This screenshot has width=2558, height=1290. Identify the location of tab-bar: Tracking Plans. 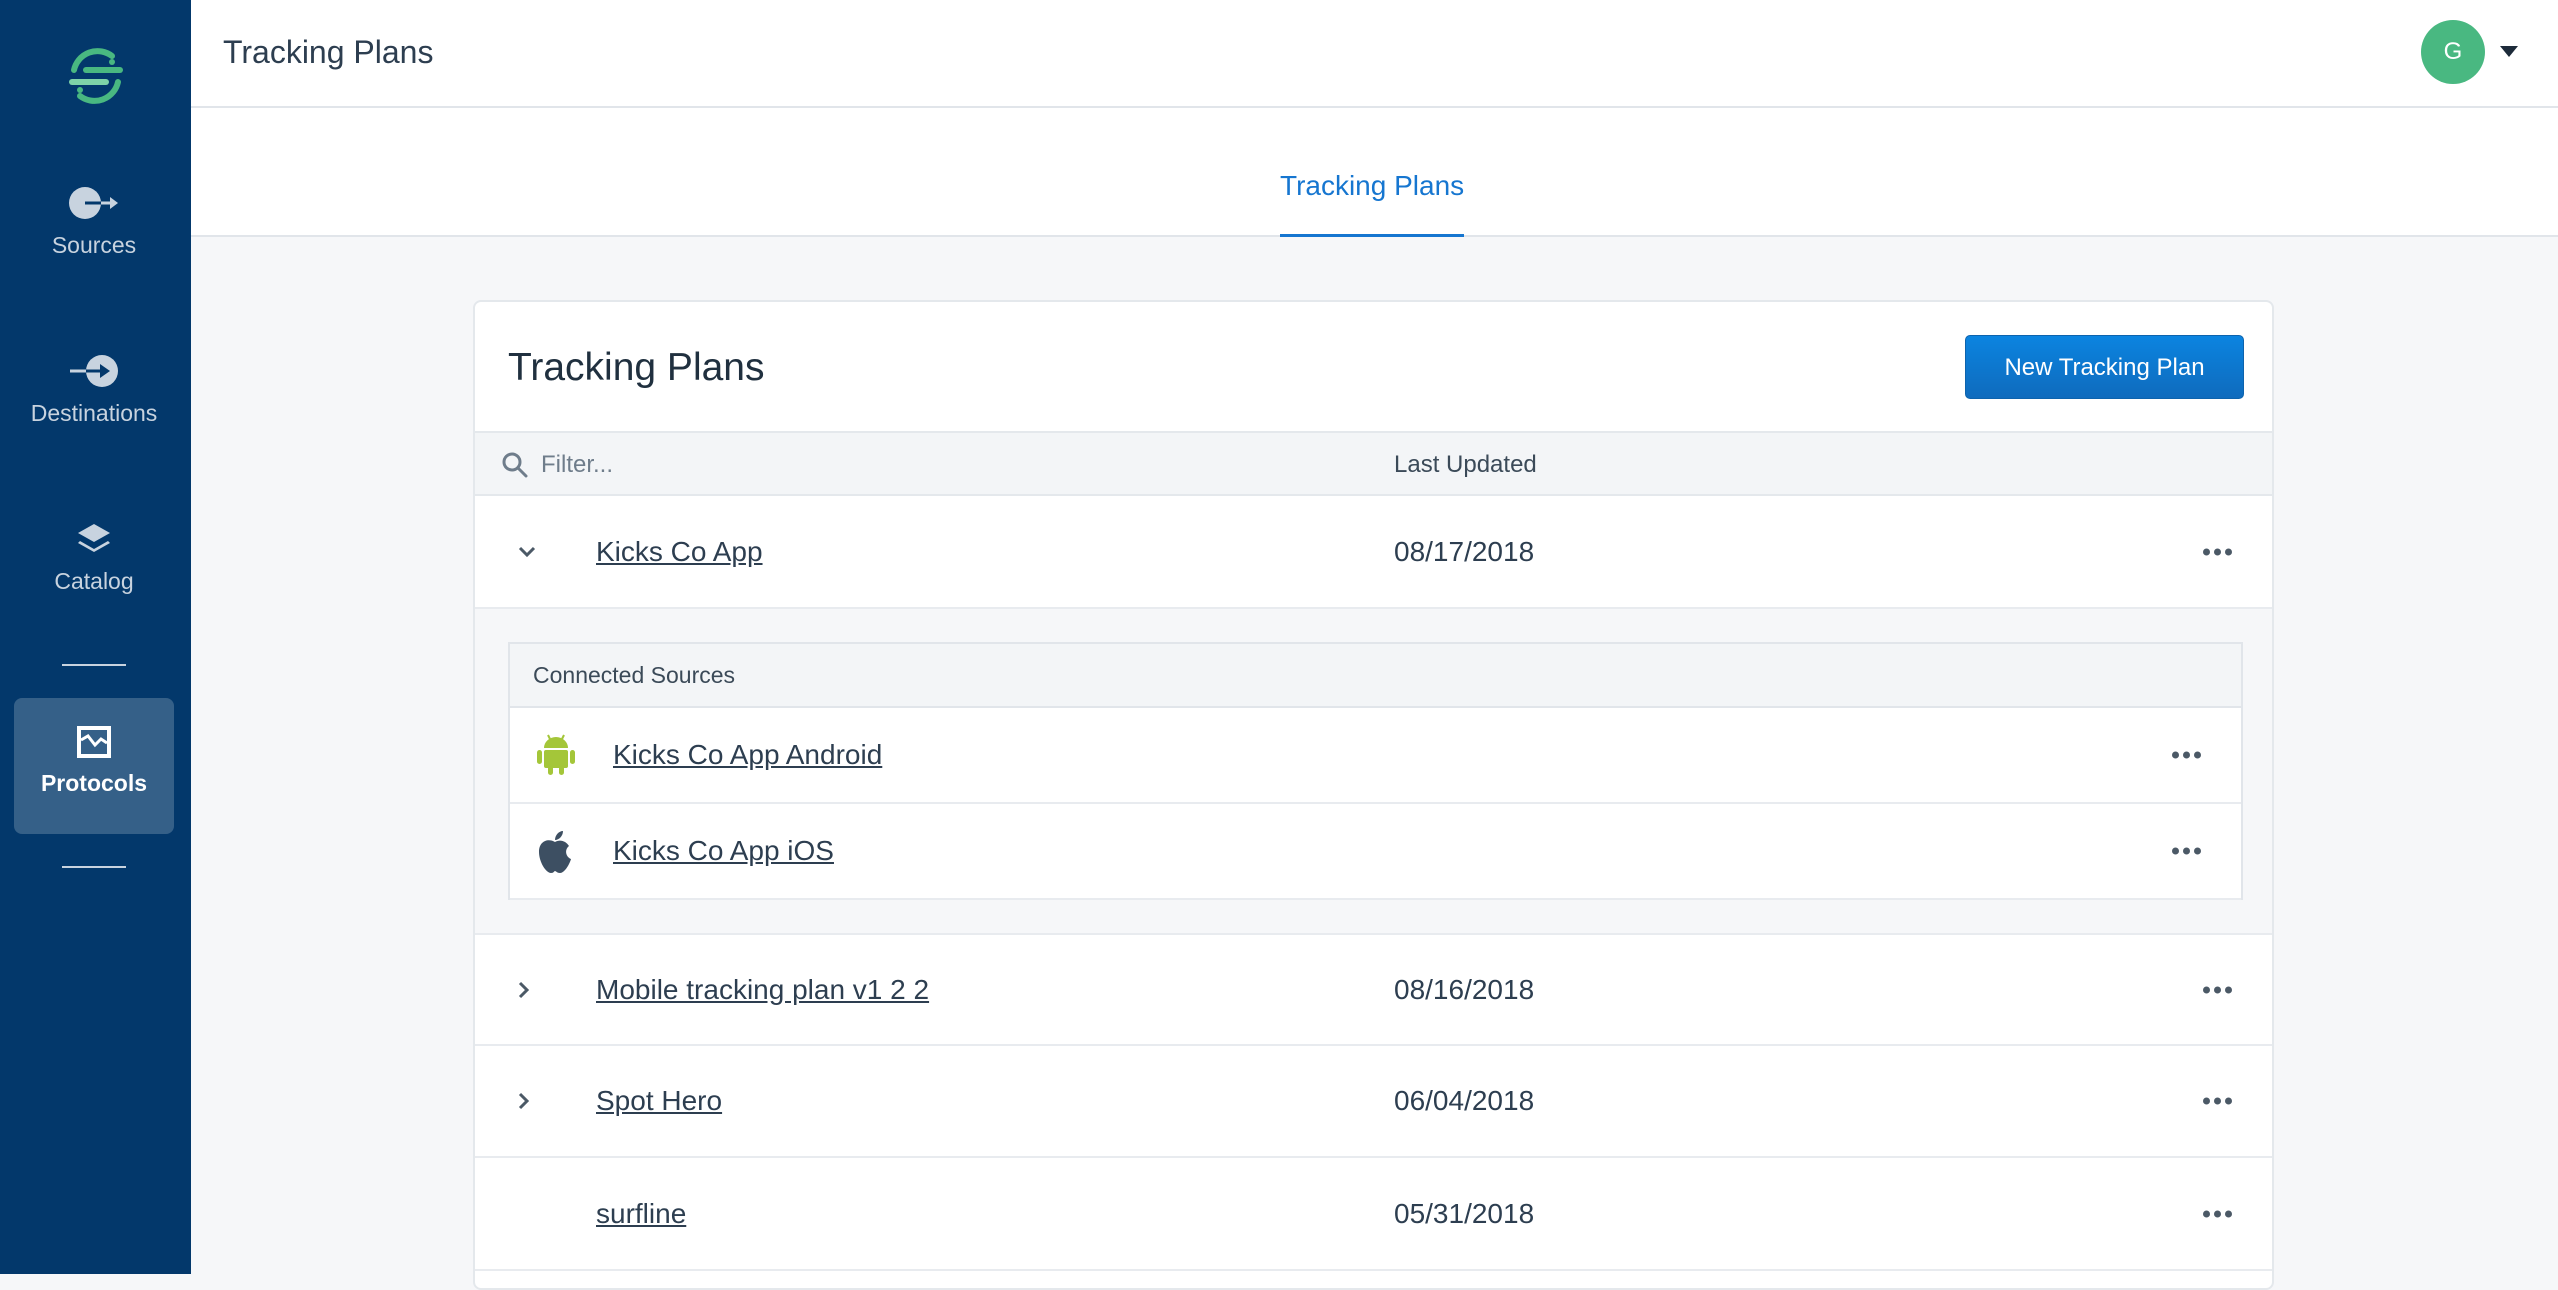
(1374, 172).